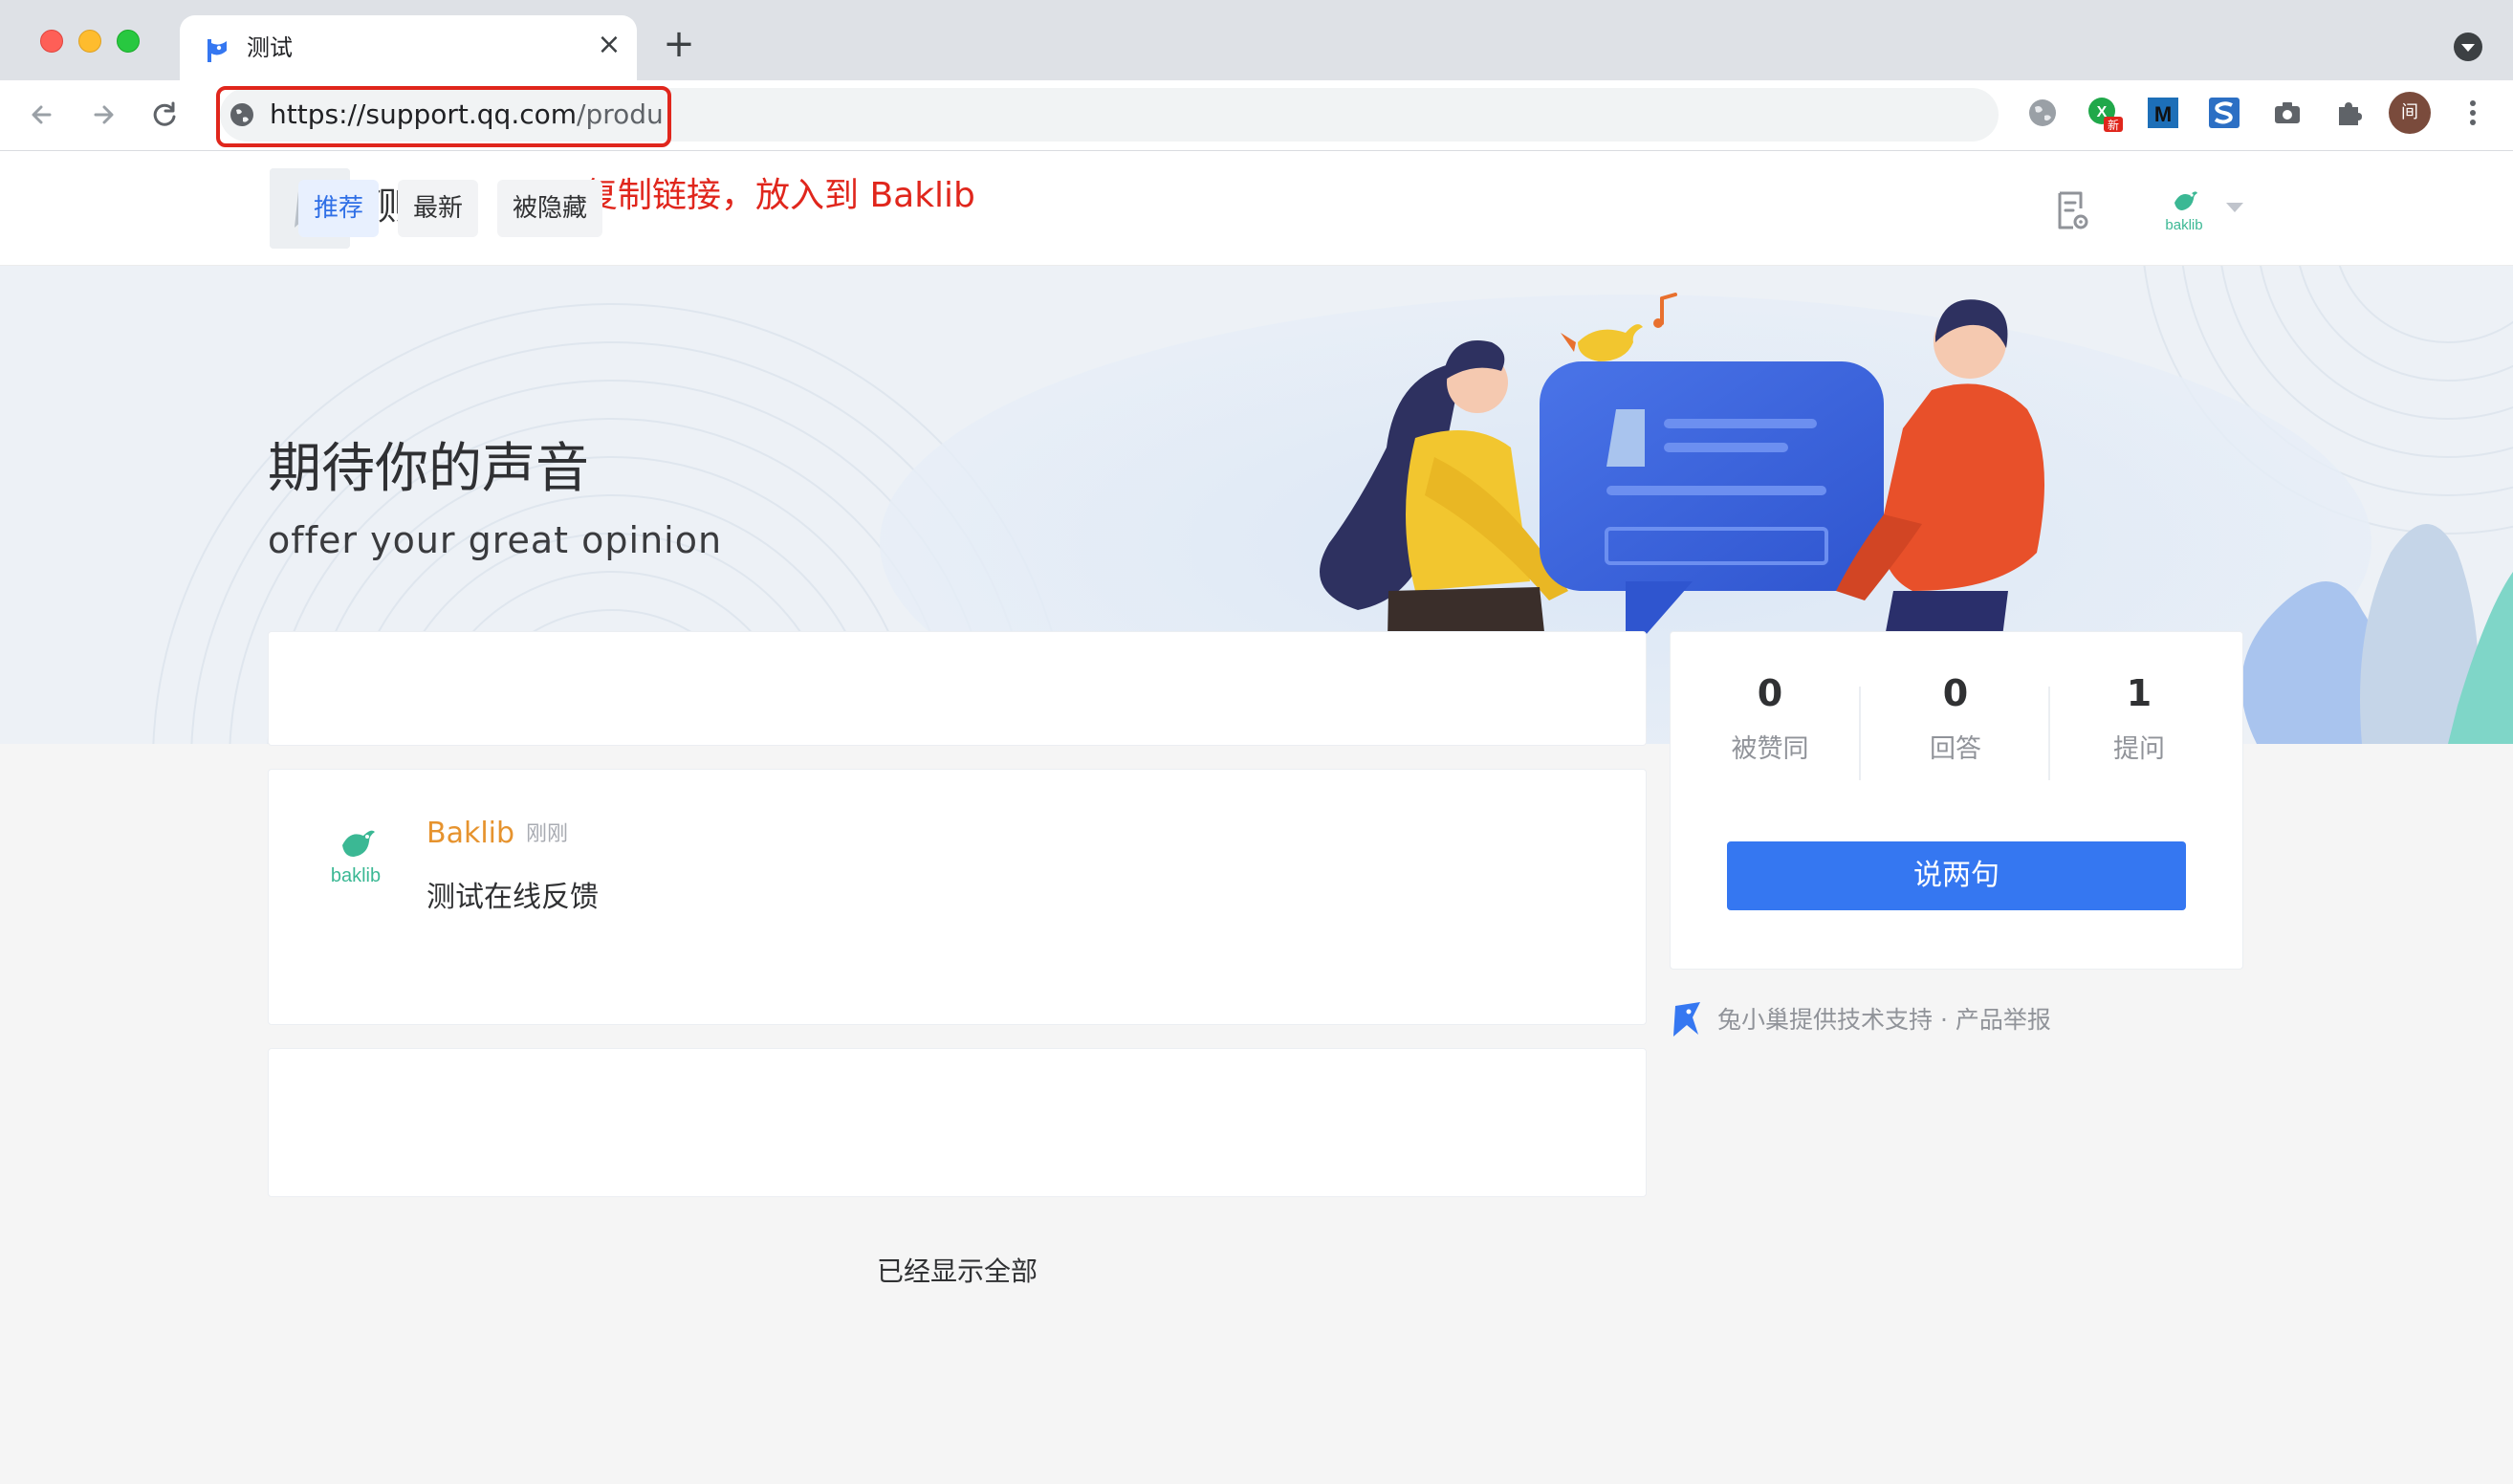 The height and width of the screenshot is (1484, 2513). Describe the element at coordinates (103, 115) in the screenshot. I see `forward-arrow-icon` at that location.